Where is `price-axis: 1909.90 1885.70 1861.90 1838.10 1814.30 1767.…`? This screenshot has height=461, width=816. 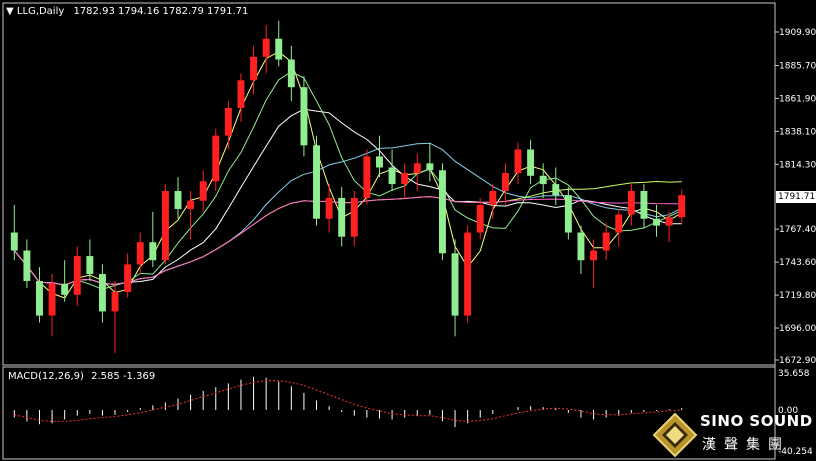
price-axis: 1909.90 1885.70 1861.90 1838.10 1814.30 1767.… is located at coordinates (795, 242).